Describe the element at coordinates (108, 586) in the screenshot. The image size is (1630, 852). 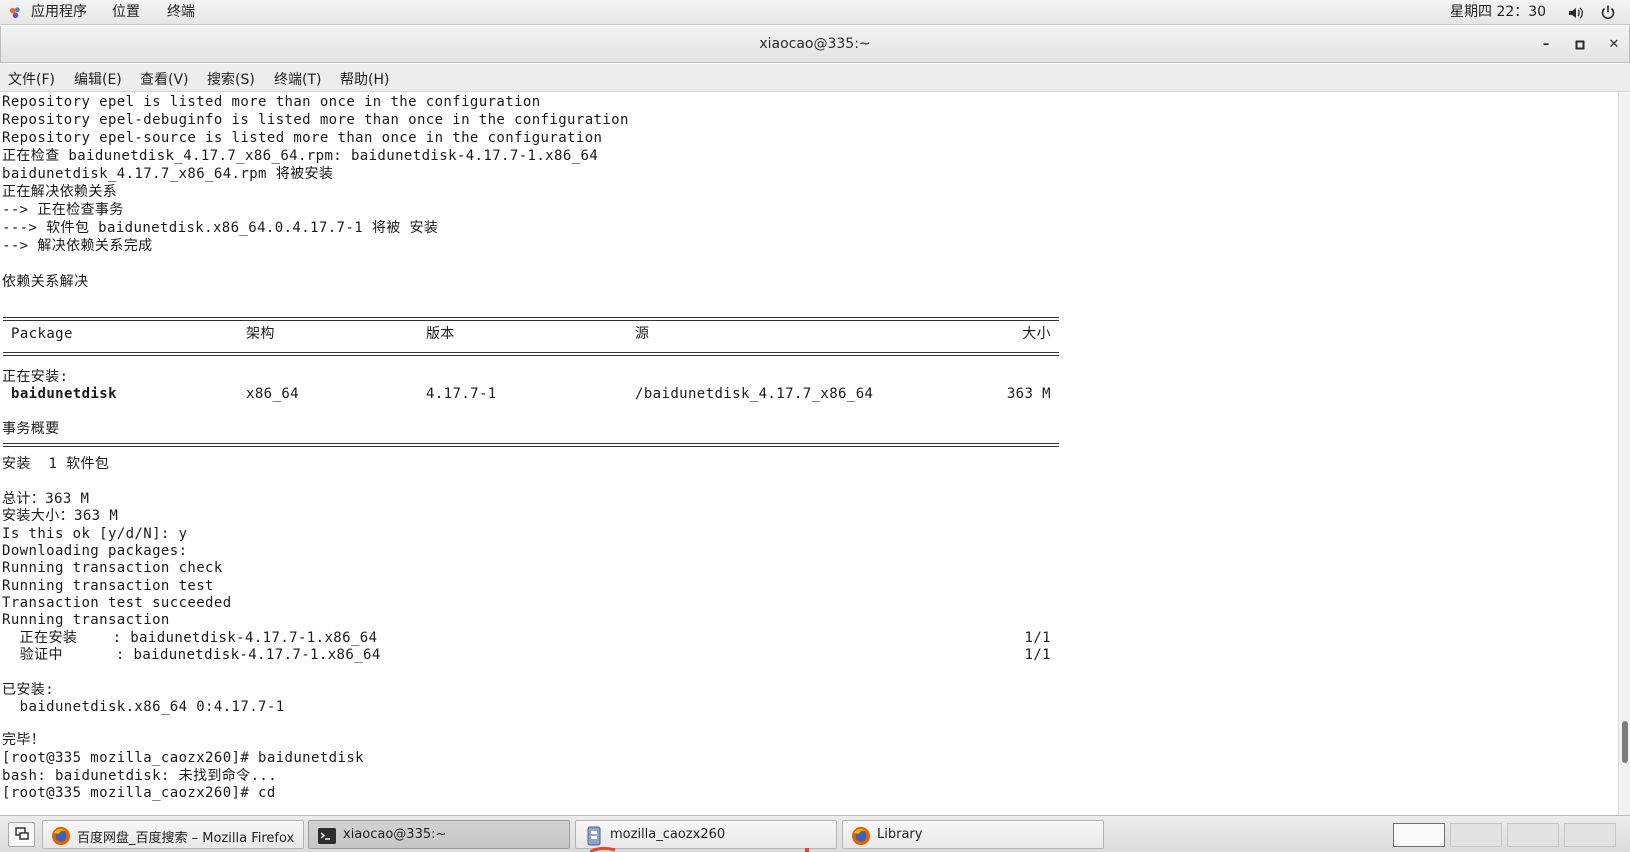
I see `terminal-line: Running transaction test` at that location.